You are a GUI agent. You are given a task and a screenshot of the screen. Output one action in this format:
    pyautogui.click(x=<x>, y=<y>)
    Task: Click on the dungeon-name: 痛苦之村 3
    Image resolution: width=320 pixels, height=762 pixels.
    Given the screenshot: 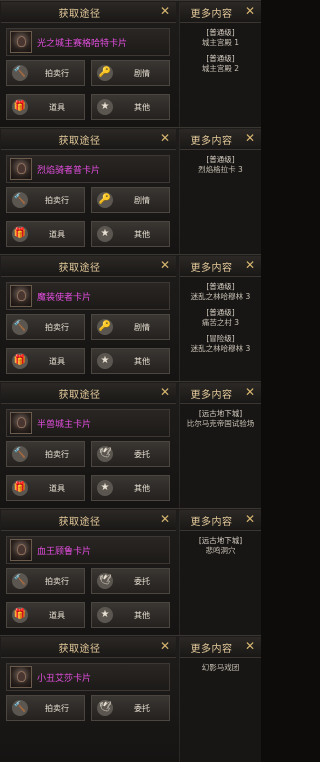 What is the action you would take?
    pyautogui.click(x=220, y=322)
    